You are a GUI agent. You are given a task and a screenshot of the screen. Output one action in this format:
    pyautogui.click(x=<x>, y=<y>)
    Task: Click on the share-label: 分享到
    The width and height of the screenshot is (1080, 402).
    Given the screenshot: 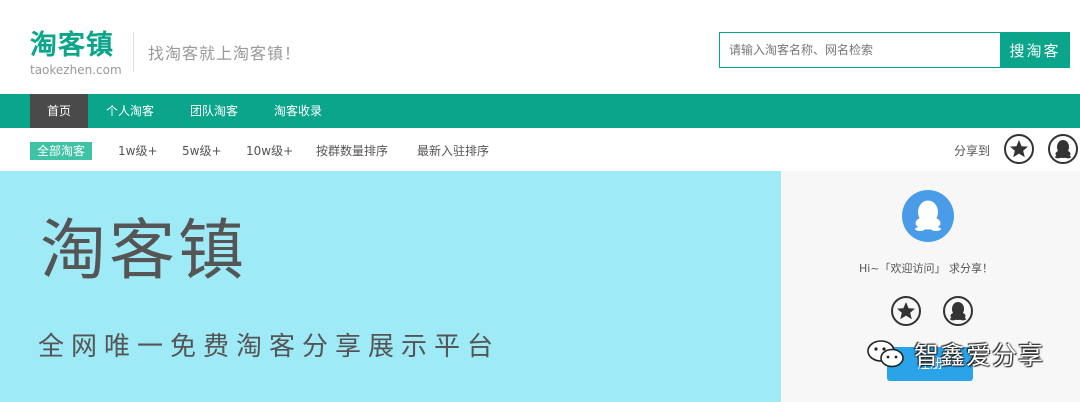 What is the action you would take?
    pyautogui.click(x=972, y=151)
    